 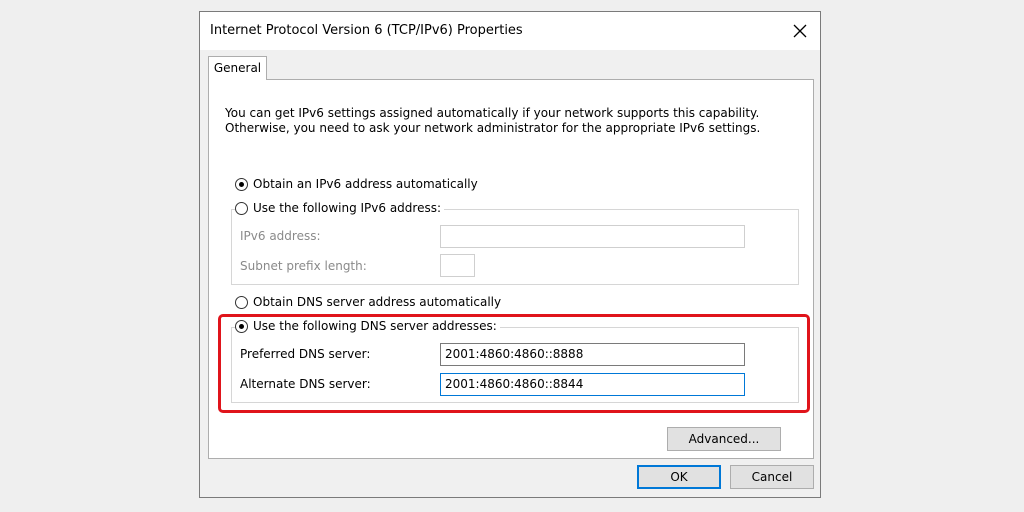 I want to click on use-following-ipv6-radio: Use the following IPv6 address:, so click(x=340, y=208).